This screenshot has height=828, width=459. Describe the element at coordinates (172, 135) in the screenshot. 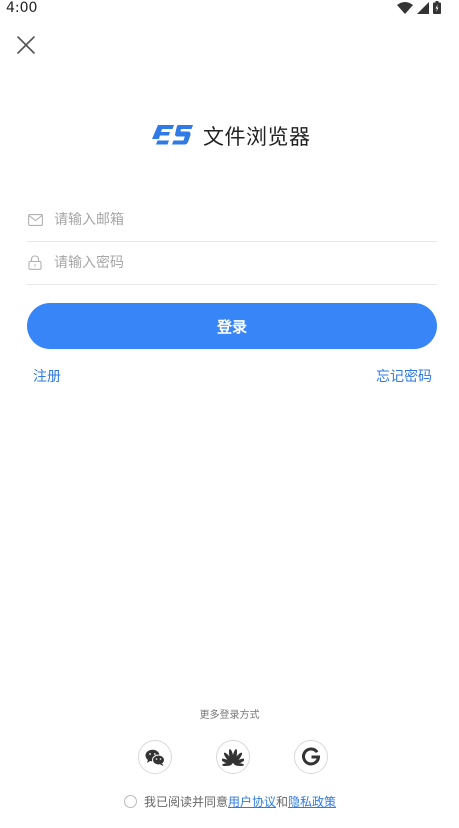

I see `es-logo-icon` at that location.